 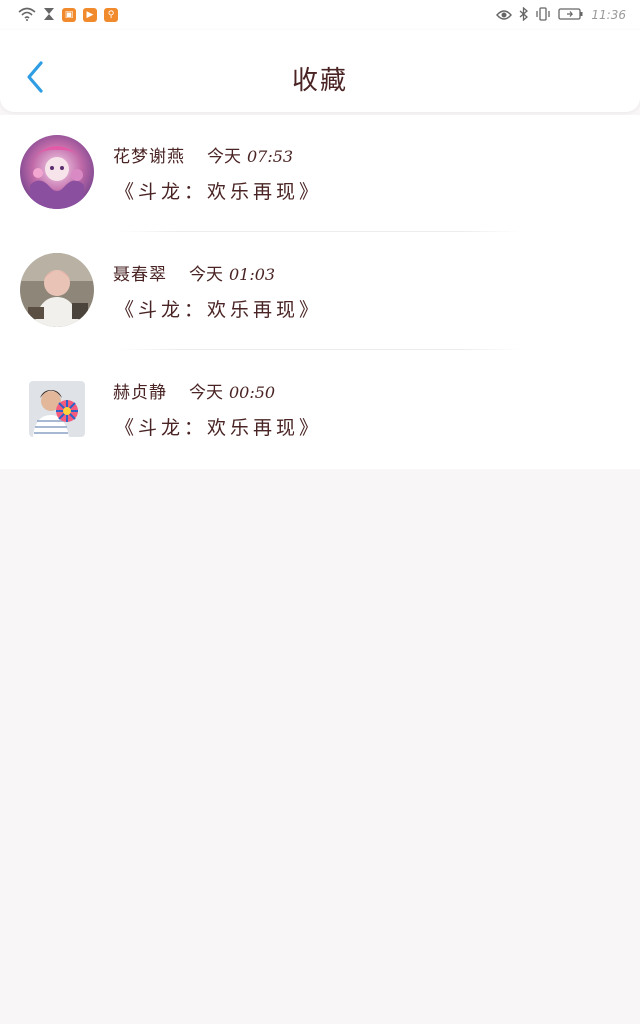 I want to click on list-item: 聂春翠 今天 01:03 《斗龙：欢乐再现》, so click(x=320, y=292).